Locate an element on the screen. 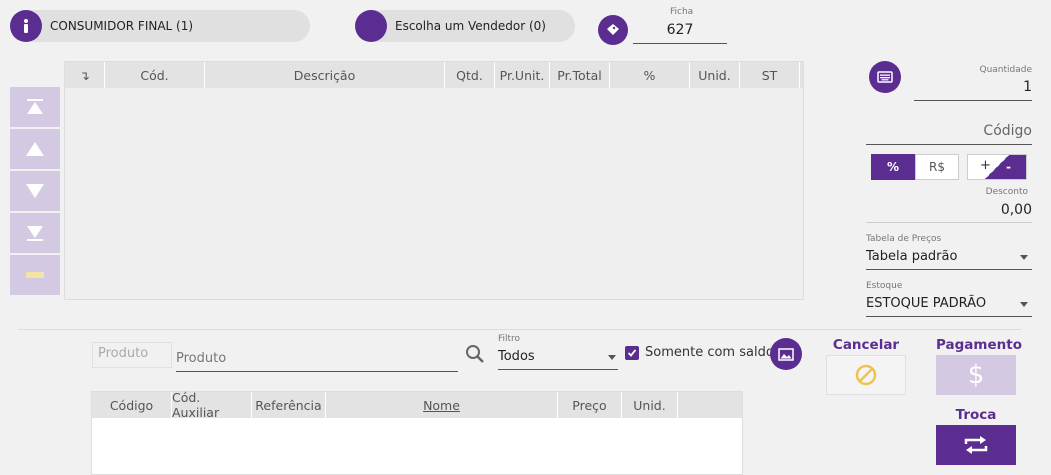 The image size is (1051, 475). filtro-select: Todos is located at coordinates (558, 358).